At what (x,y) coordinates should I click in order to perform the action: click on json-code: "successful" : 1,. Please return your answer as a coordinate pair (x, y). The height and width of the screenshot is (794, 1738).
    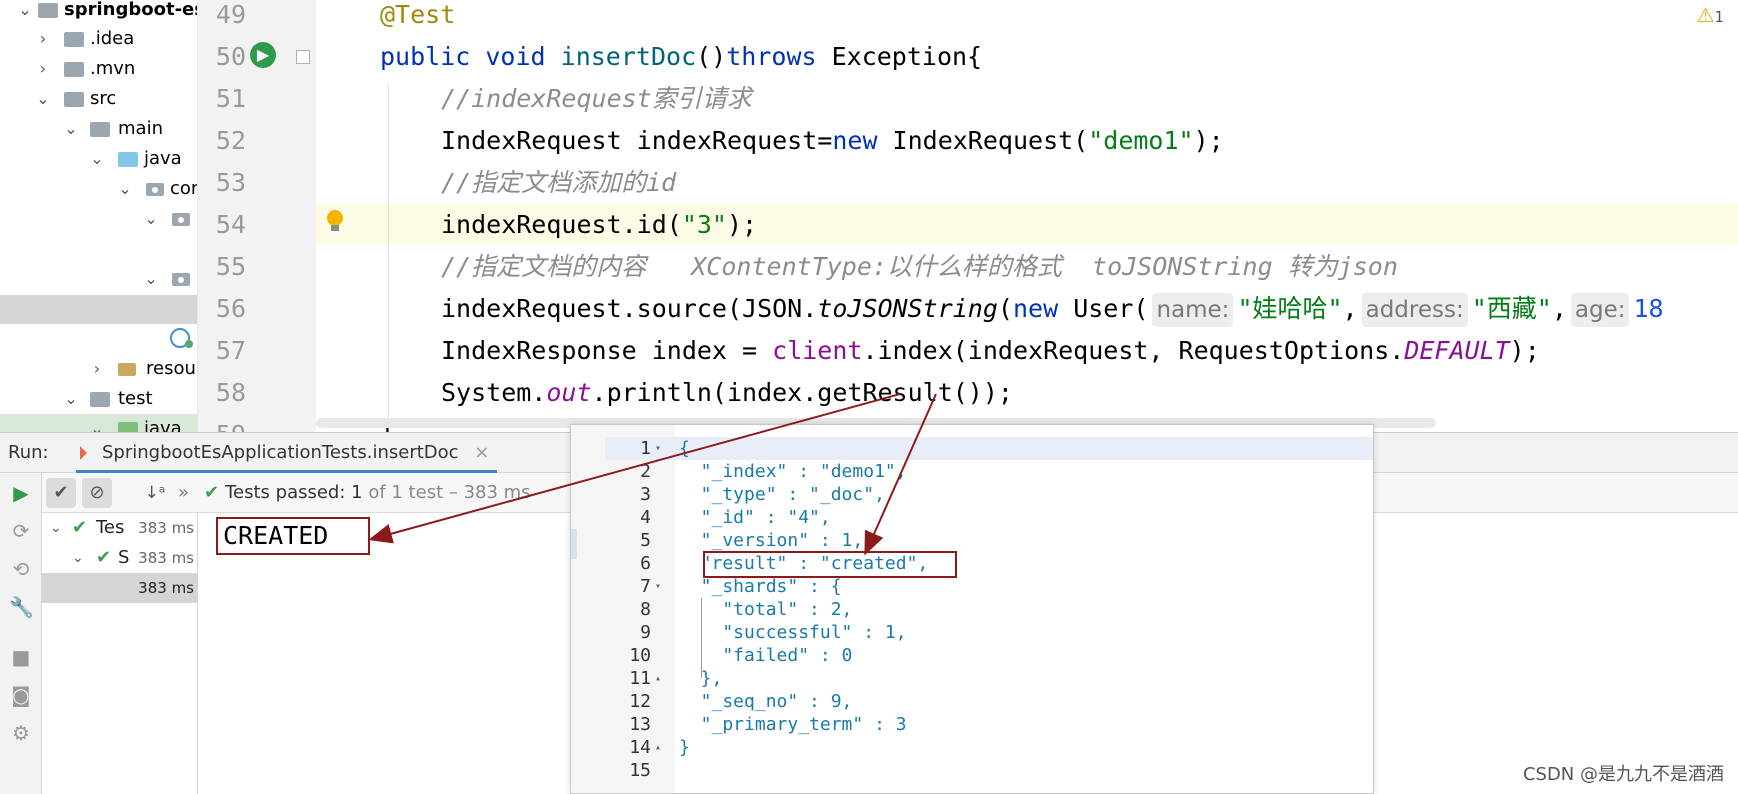
    Looking at the image, I should click on (793, 632).